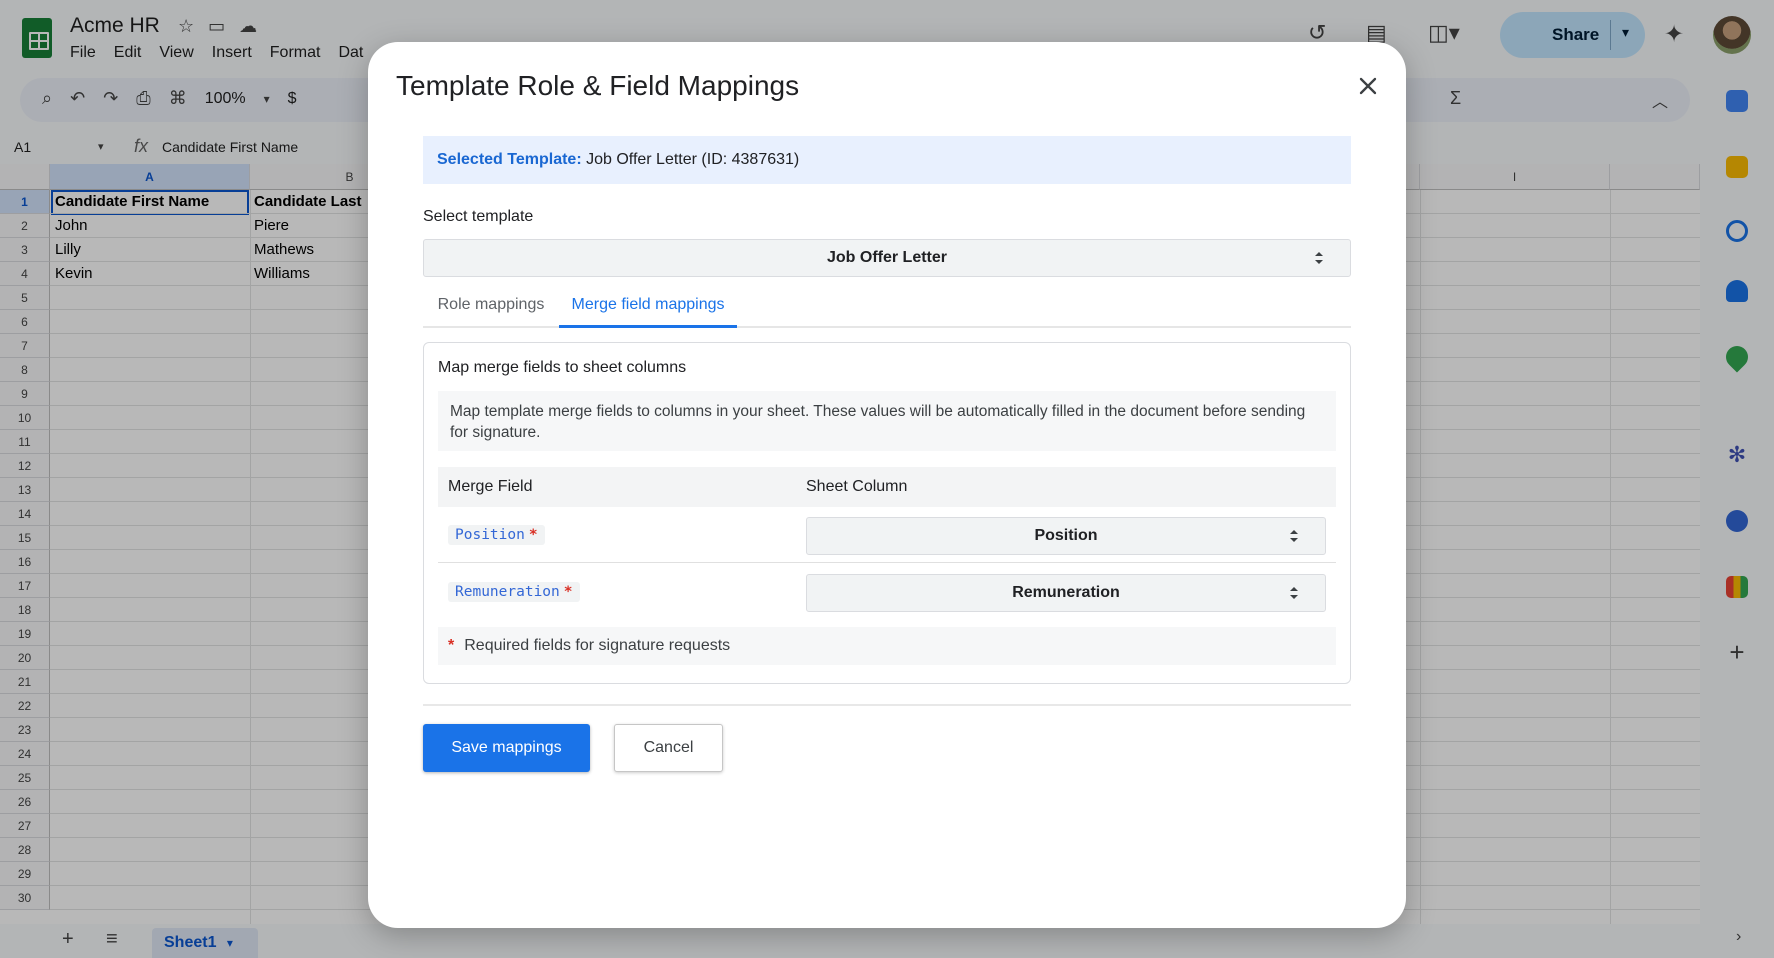 This screenshot has height=958, width=1774. I want to click on sheet-column-value: Position, so click(1066, 535).